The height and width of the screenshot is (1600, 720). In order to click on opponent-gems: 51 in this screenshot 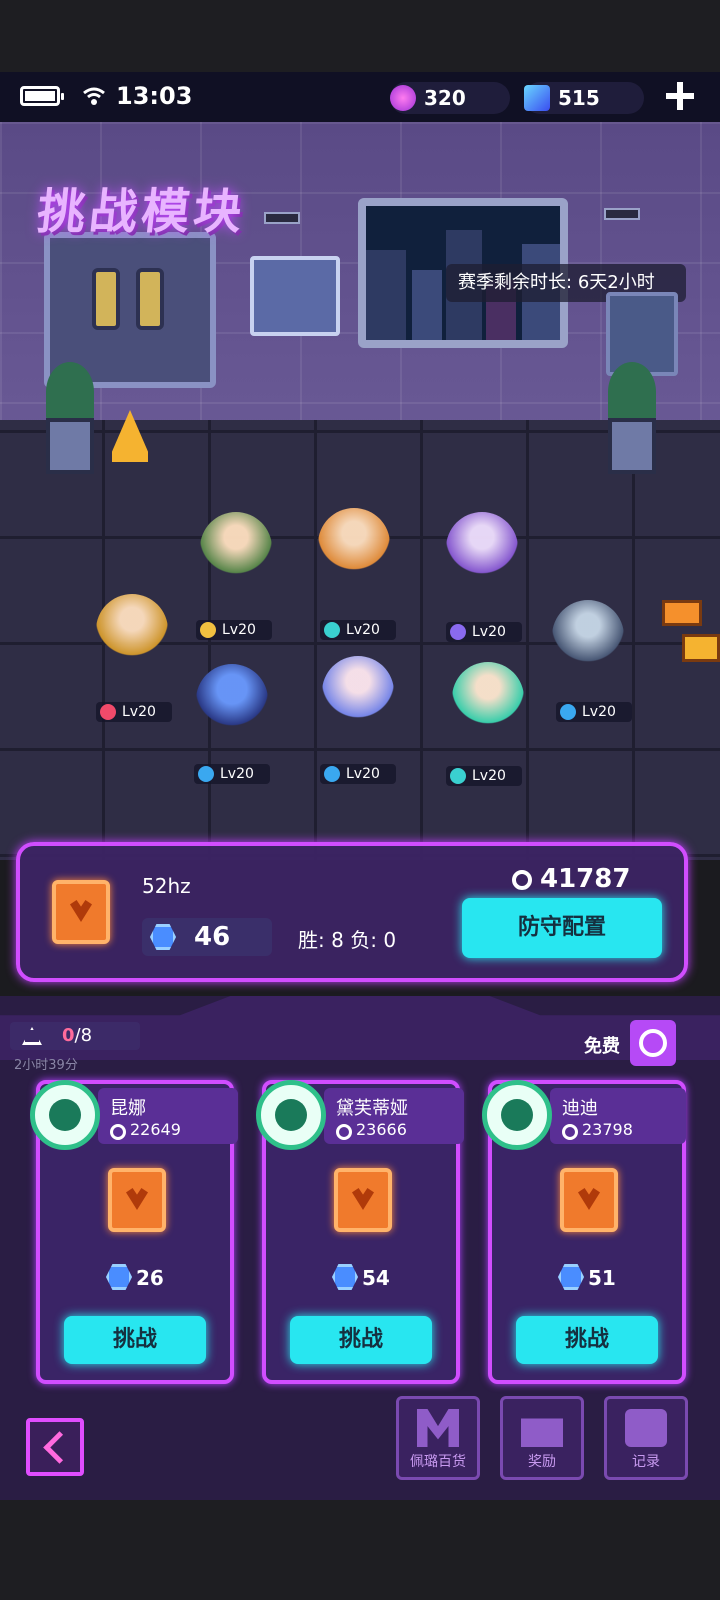, I will do `click(602, 1278)`.